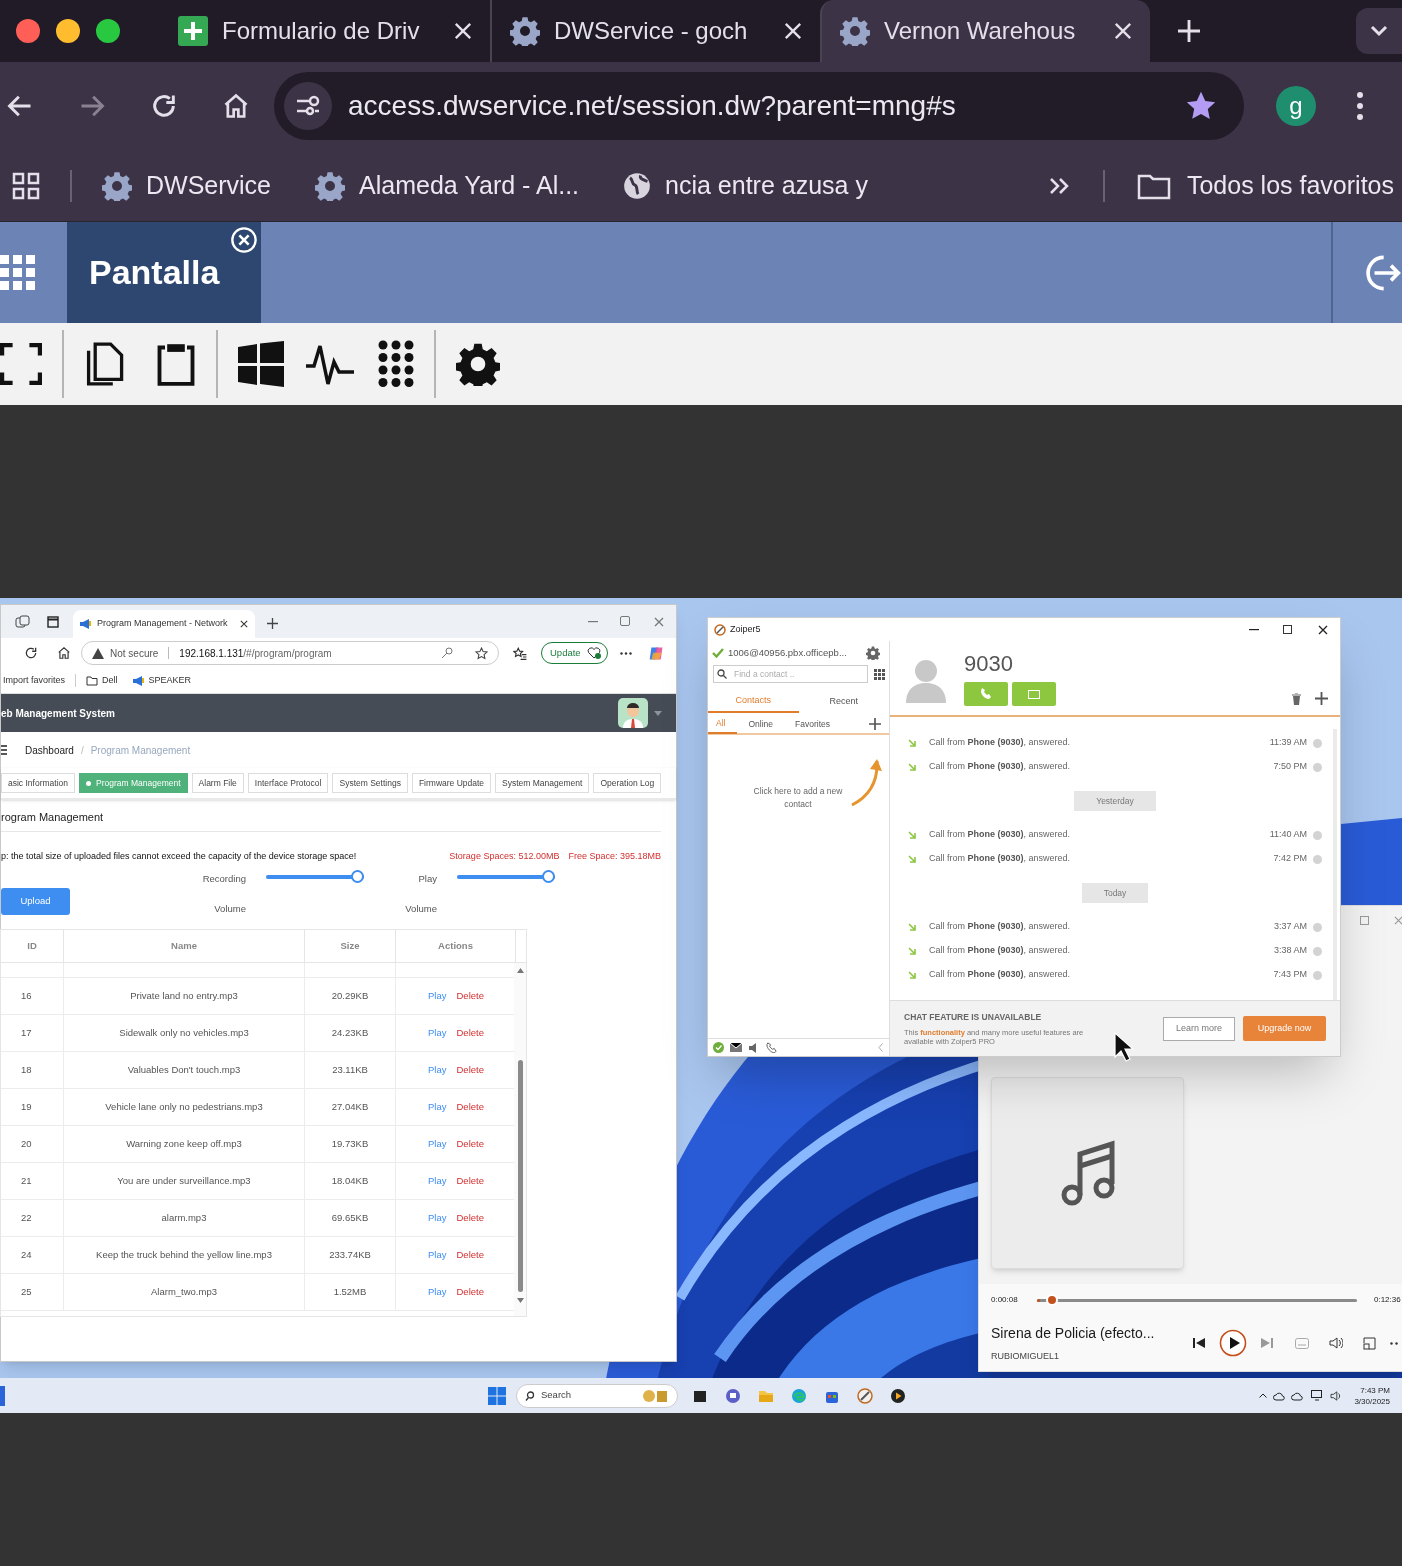 The width and height of the screenshot is (1402, 1566). What do you see at coordinates (520, 970) in the screenshot?
I see `scroll-up-icon` at bounding box center [520, 970].